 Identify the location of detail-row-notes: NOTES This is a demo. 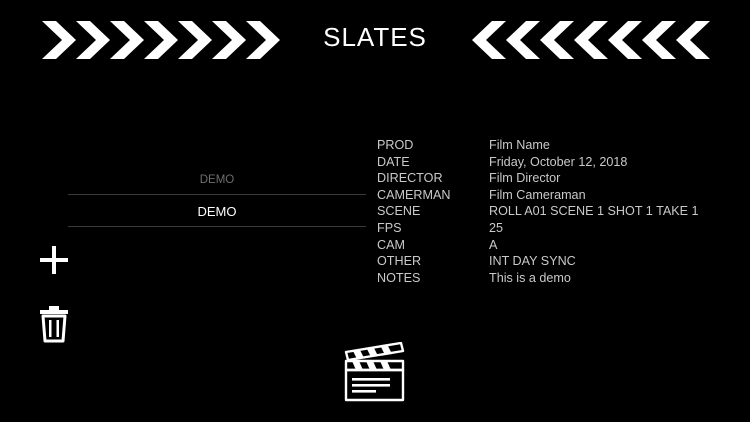
(547, 278).